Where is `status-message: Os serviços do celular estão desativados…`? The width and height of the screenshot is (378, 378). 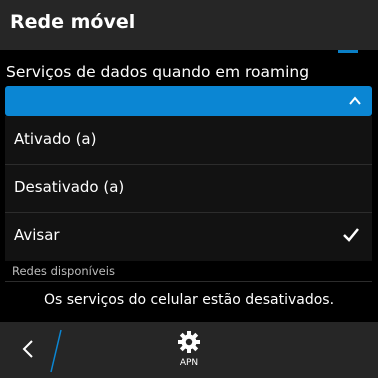 status-message: Os serviços do celular estão desativados… is located at coordinates (189, 300).